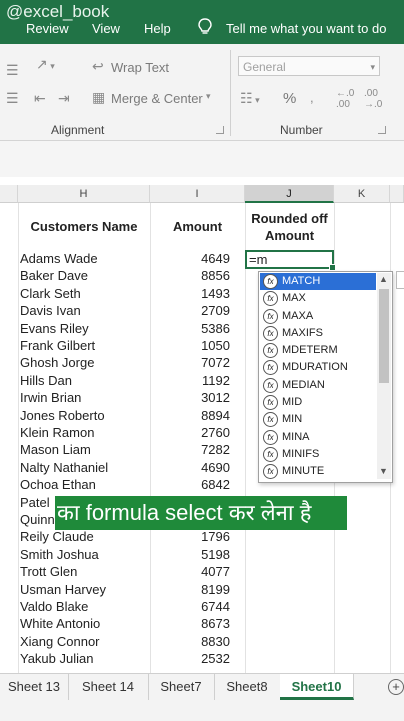 The image size is (404, 721). What do you see at coordinates (289, 218) in the screenshot?
I see `header-rounded-off-line1: Rounded off` at bounding box center [289, 218].